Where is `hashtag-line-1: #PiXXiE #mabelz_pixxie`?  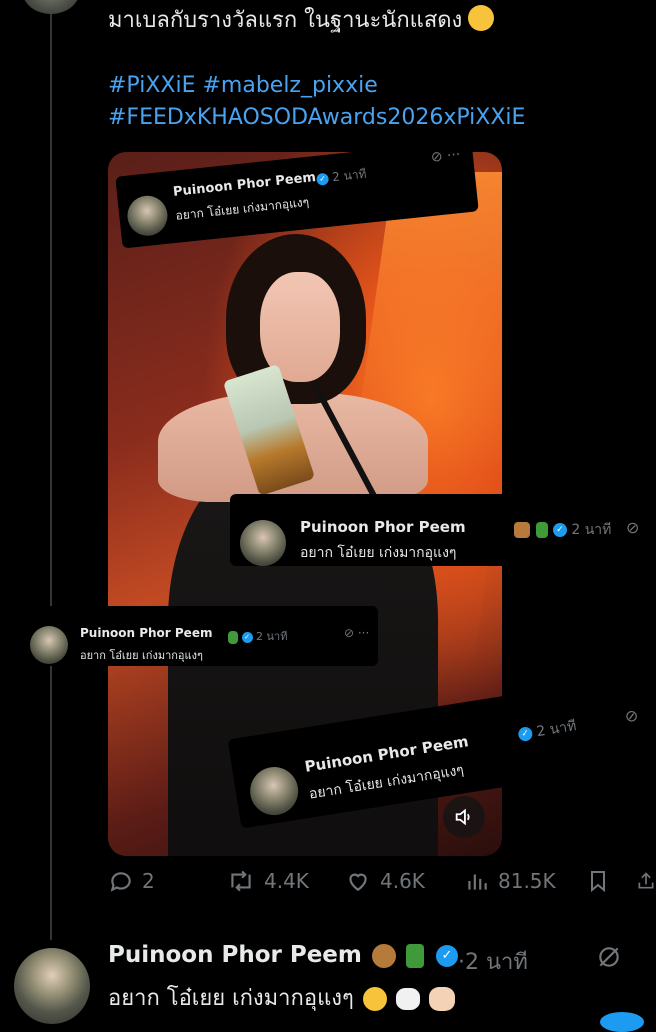
hashtag-line-1: #PiXXiE #mabelz_pixxie is located at coordinates (378, 86).